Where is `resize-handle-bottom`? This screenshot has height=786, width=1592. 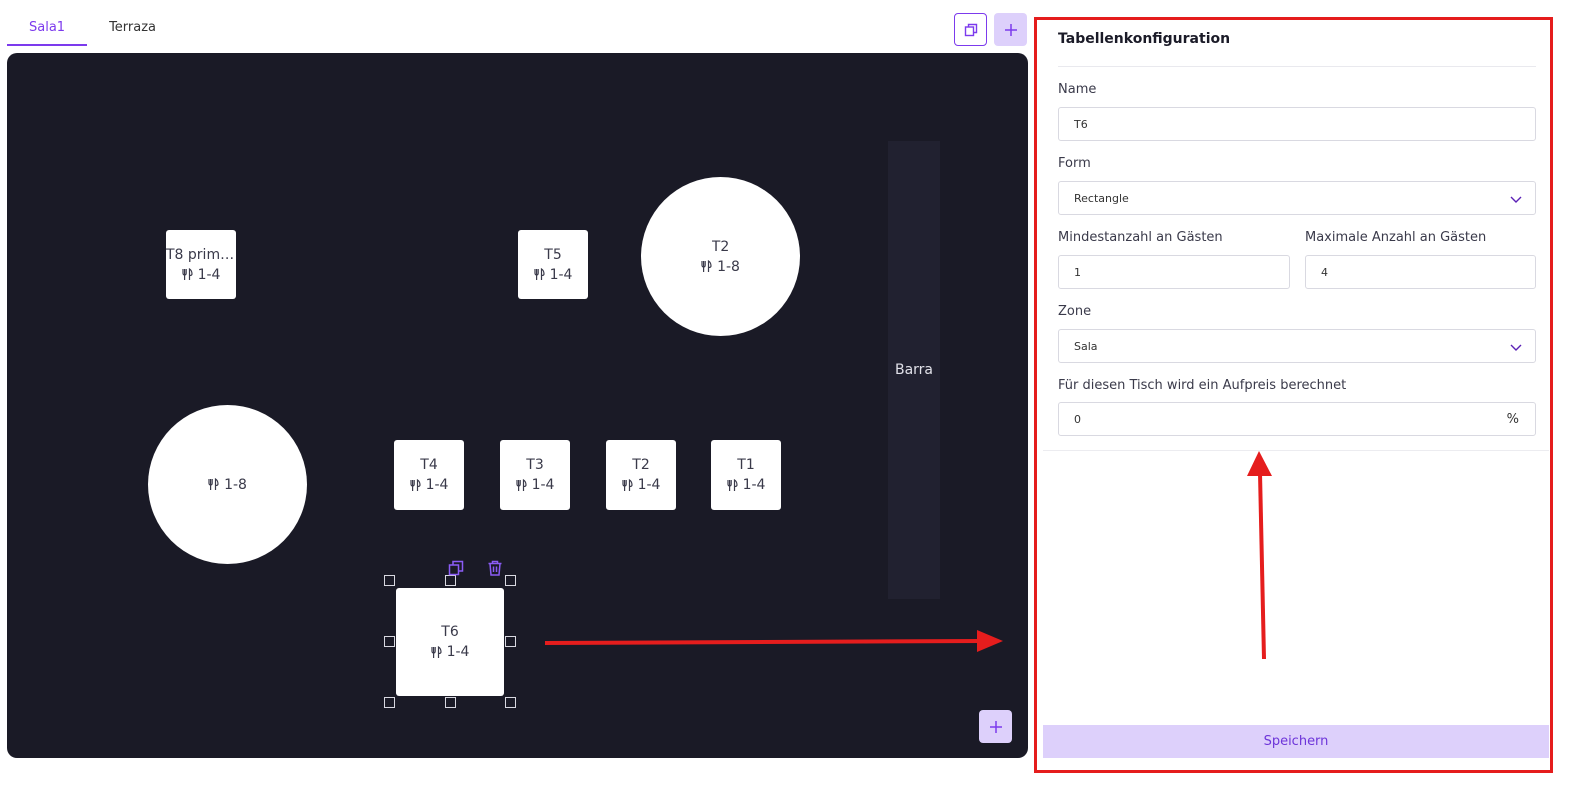
resize-handle-bottom is located at coordinates (450, 702).